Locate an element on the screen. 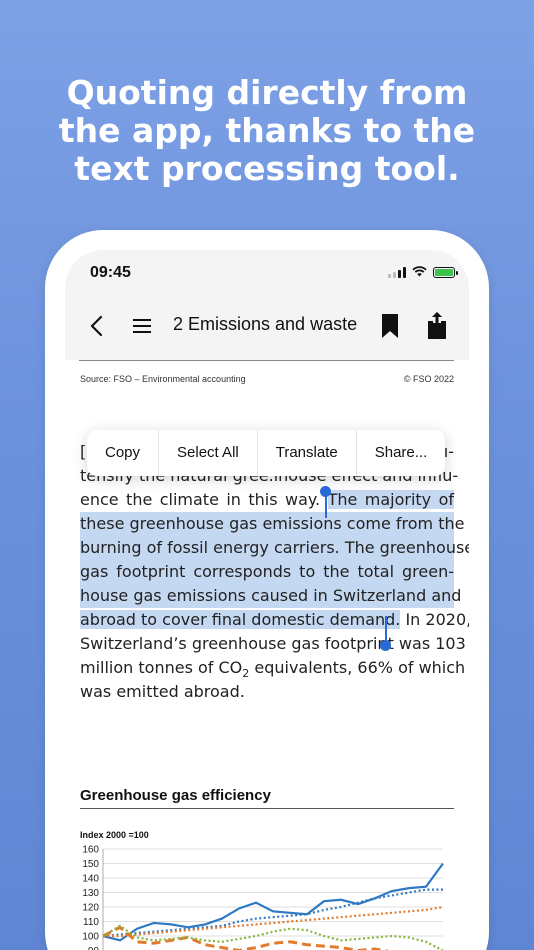 Image resolution: width=534 pixels, height=950 pixels. headline-line-2: the app, thanks to the is located at coordinates (267, 130).